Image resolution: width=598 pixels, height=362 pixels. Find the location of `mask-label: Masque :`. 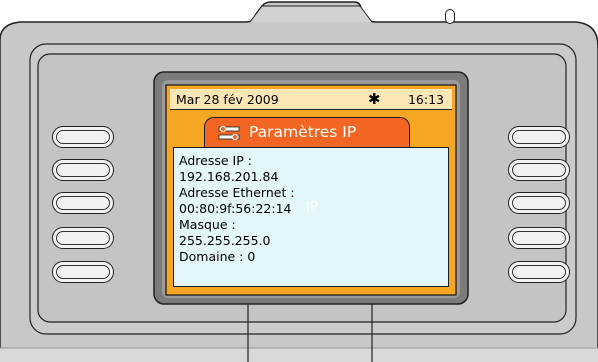

mask-label: Masque : is located at coordinates (207, 224).